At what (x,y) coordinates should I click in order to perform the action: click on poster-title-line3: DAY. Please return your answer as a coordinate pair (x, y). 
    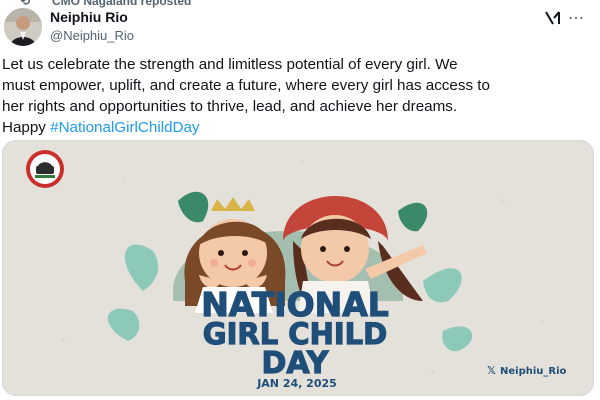
    Looking at the image, I should click on (296, 363).